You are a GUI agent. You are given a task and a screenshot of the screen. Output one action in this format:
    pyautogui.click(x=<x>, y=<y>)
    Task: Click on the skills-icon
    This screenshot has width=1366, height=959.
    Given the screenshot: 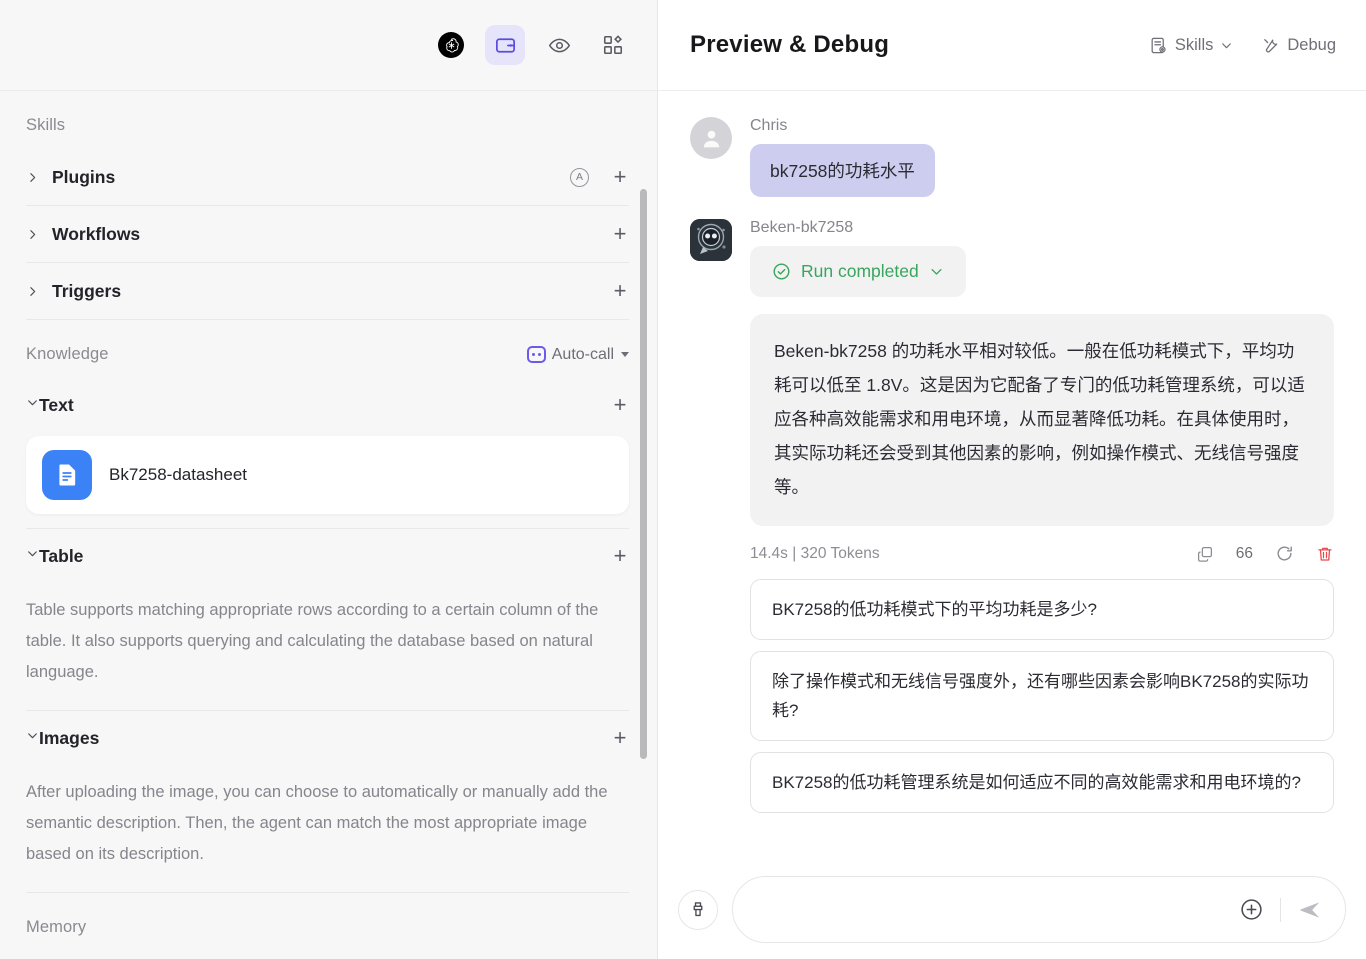 What is the action you would take?
    pyautogui.click(x=1158, y=45)
    